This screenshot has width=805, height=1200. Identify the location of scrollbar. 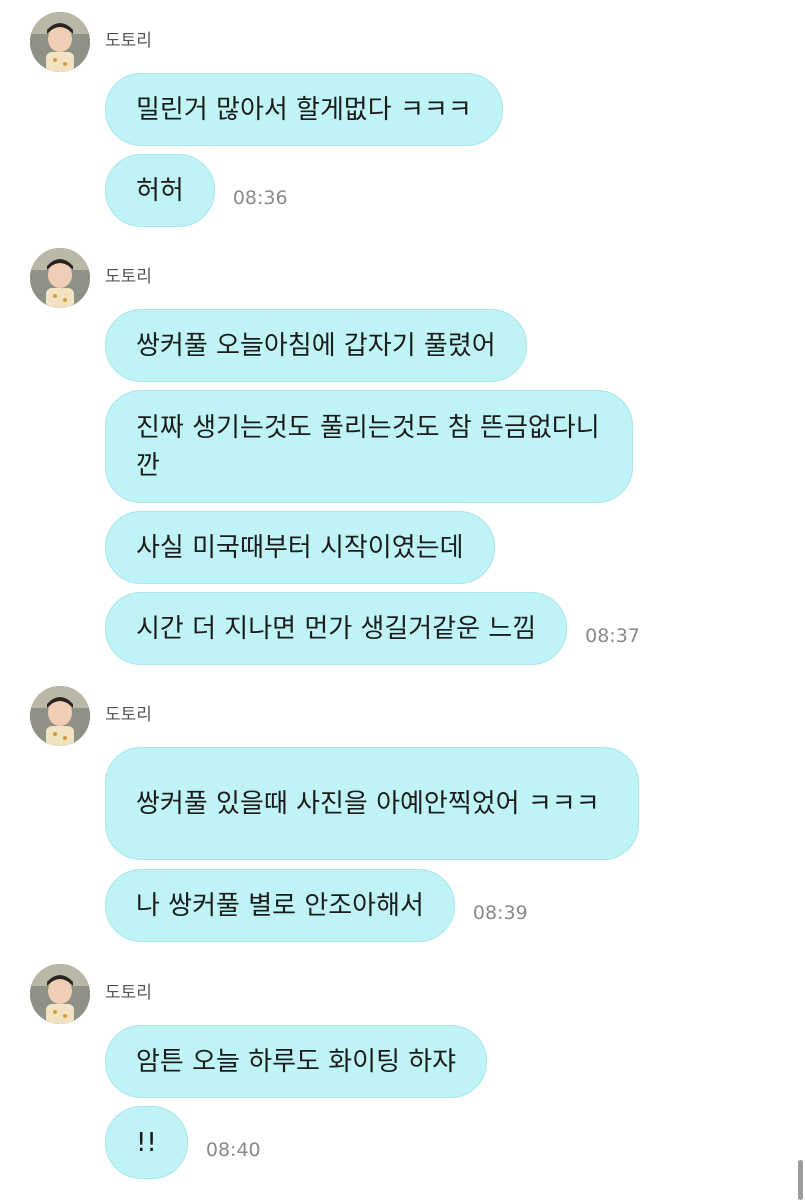
(800, 1180).